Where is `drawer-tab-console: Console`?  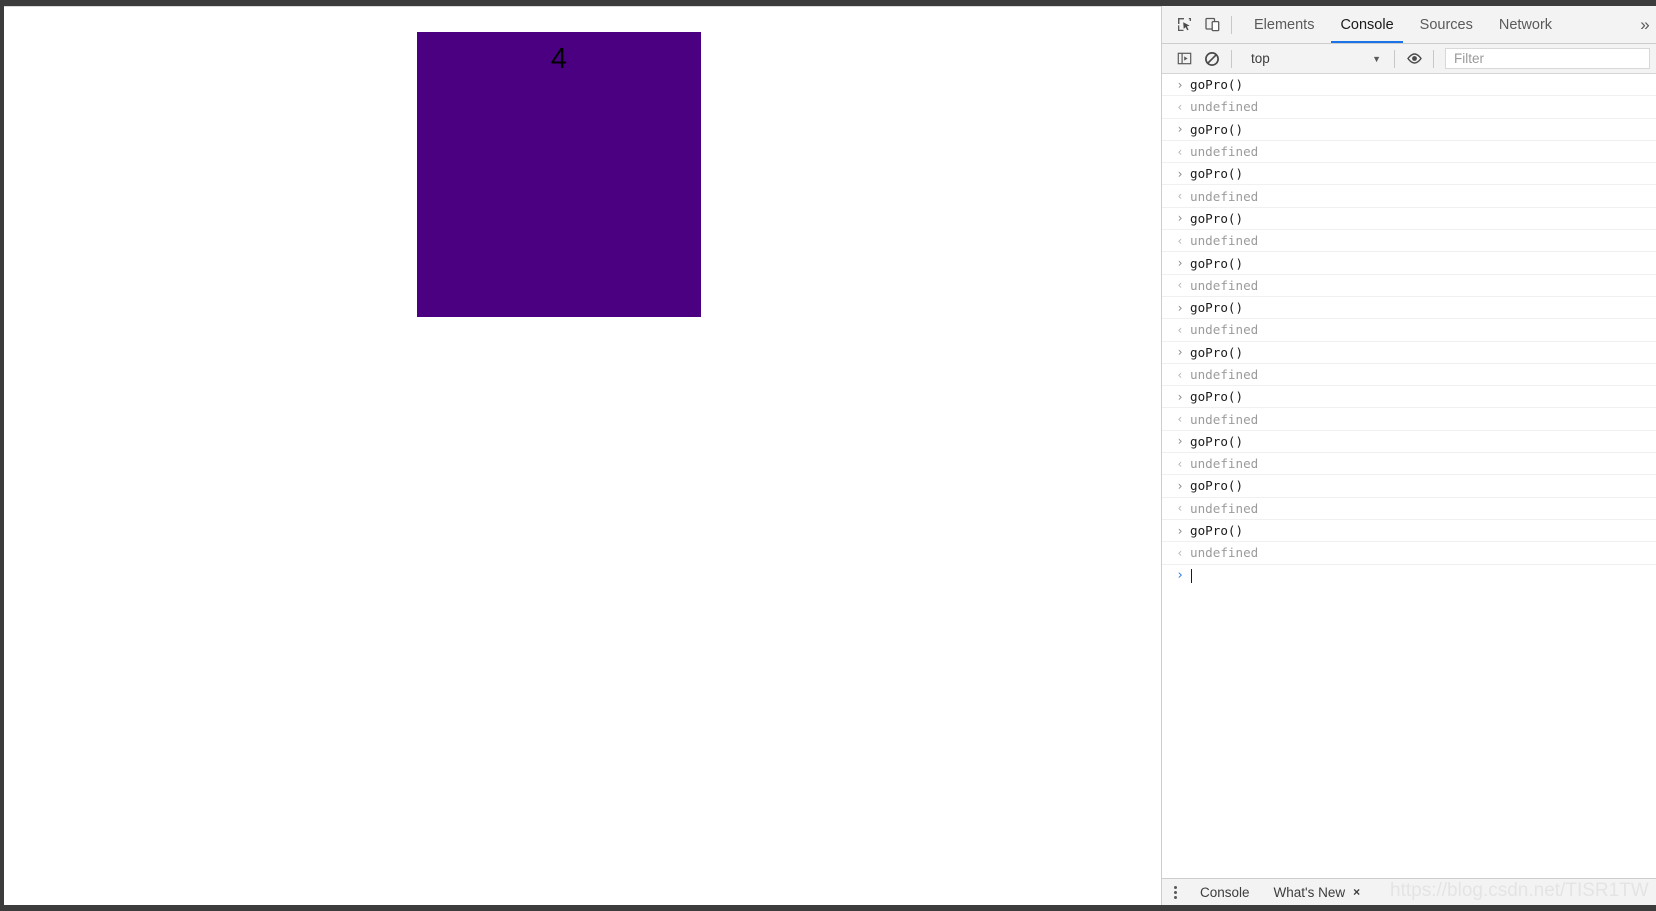
drawer-tab-console: Console is located at coordinates (1225, 892).